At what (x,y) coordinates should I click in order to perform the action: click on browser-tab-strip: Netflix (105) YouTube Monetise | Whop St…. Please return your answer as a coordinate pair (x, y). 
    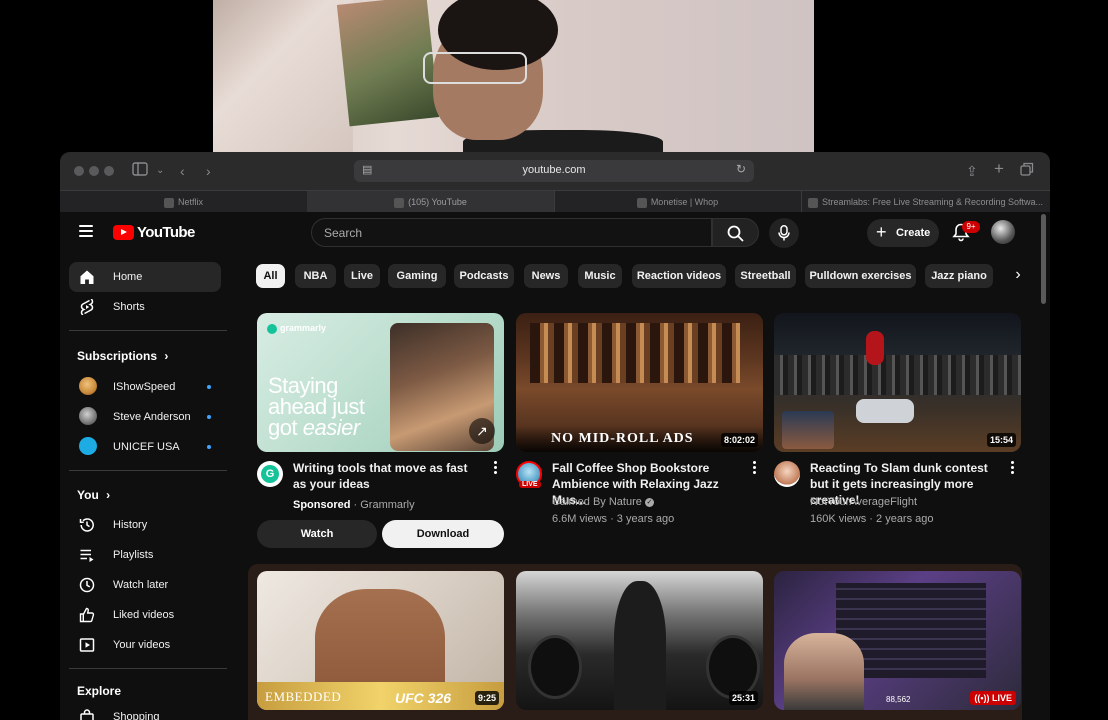
    Looking at the image, I should click on (555, 201).